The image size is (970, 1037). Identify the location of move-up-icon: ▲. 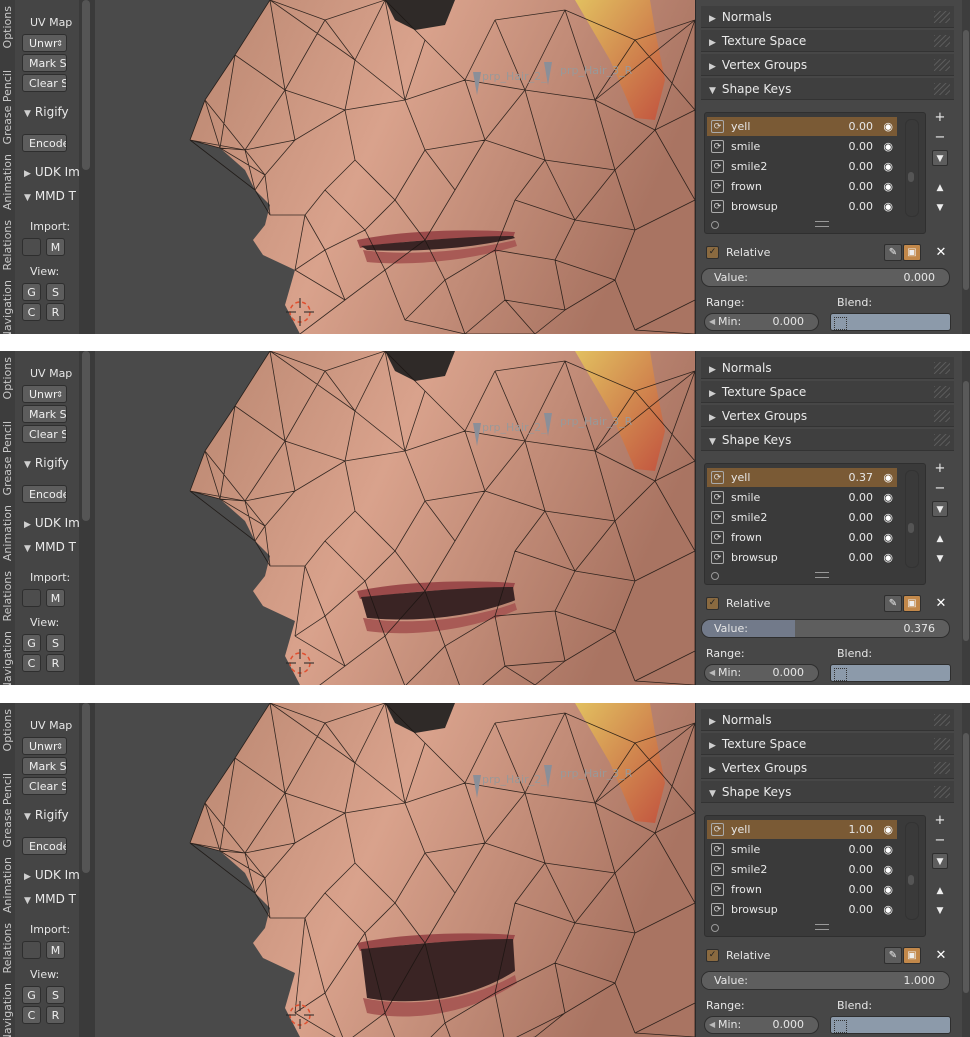
(940, 891).